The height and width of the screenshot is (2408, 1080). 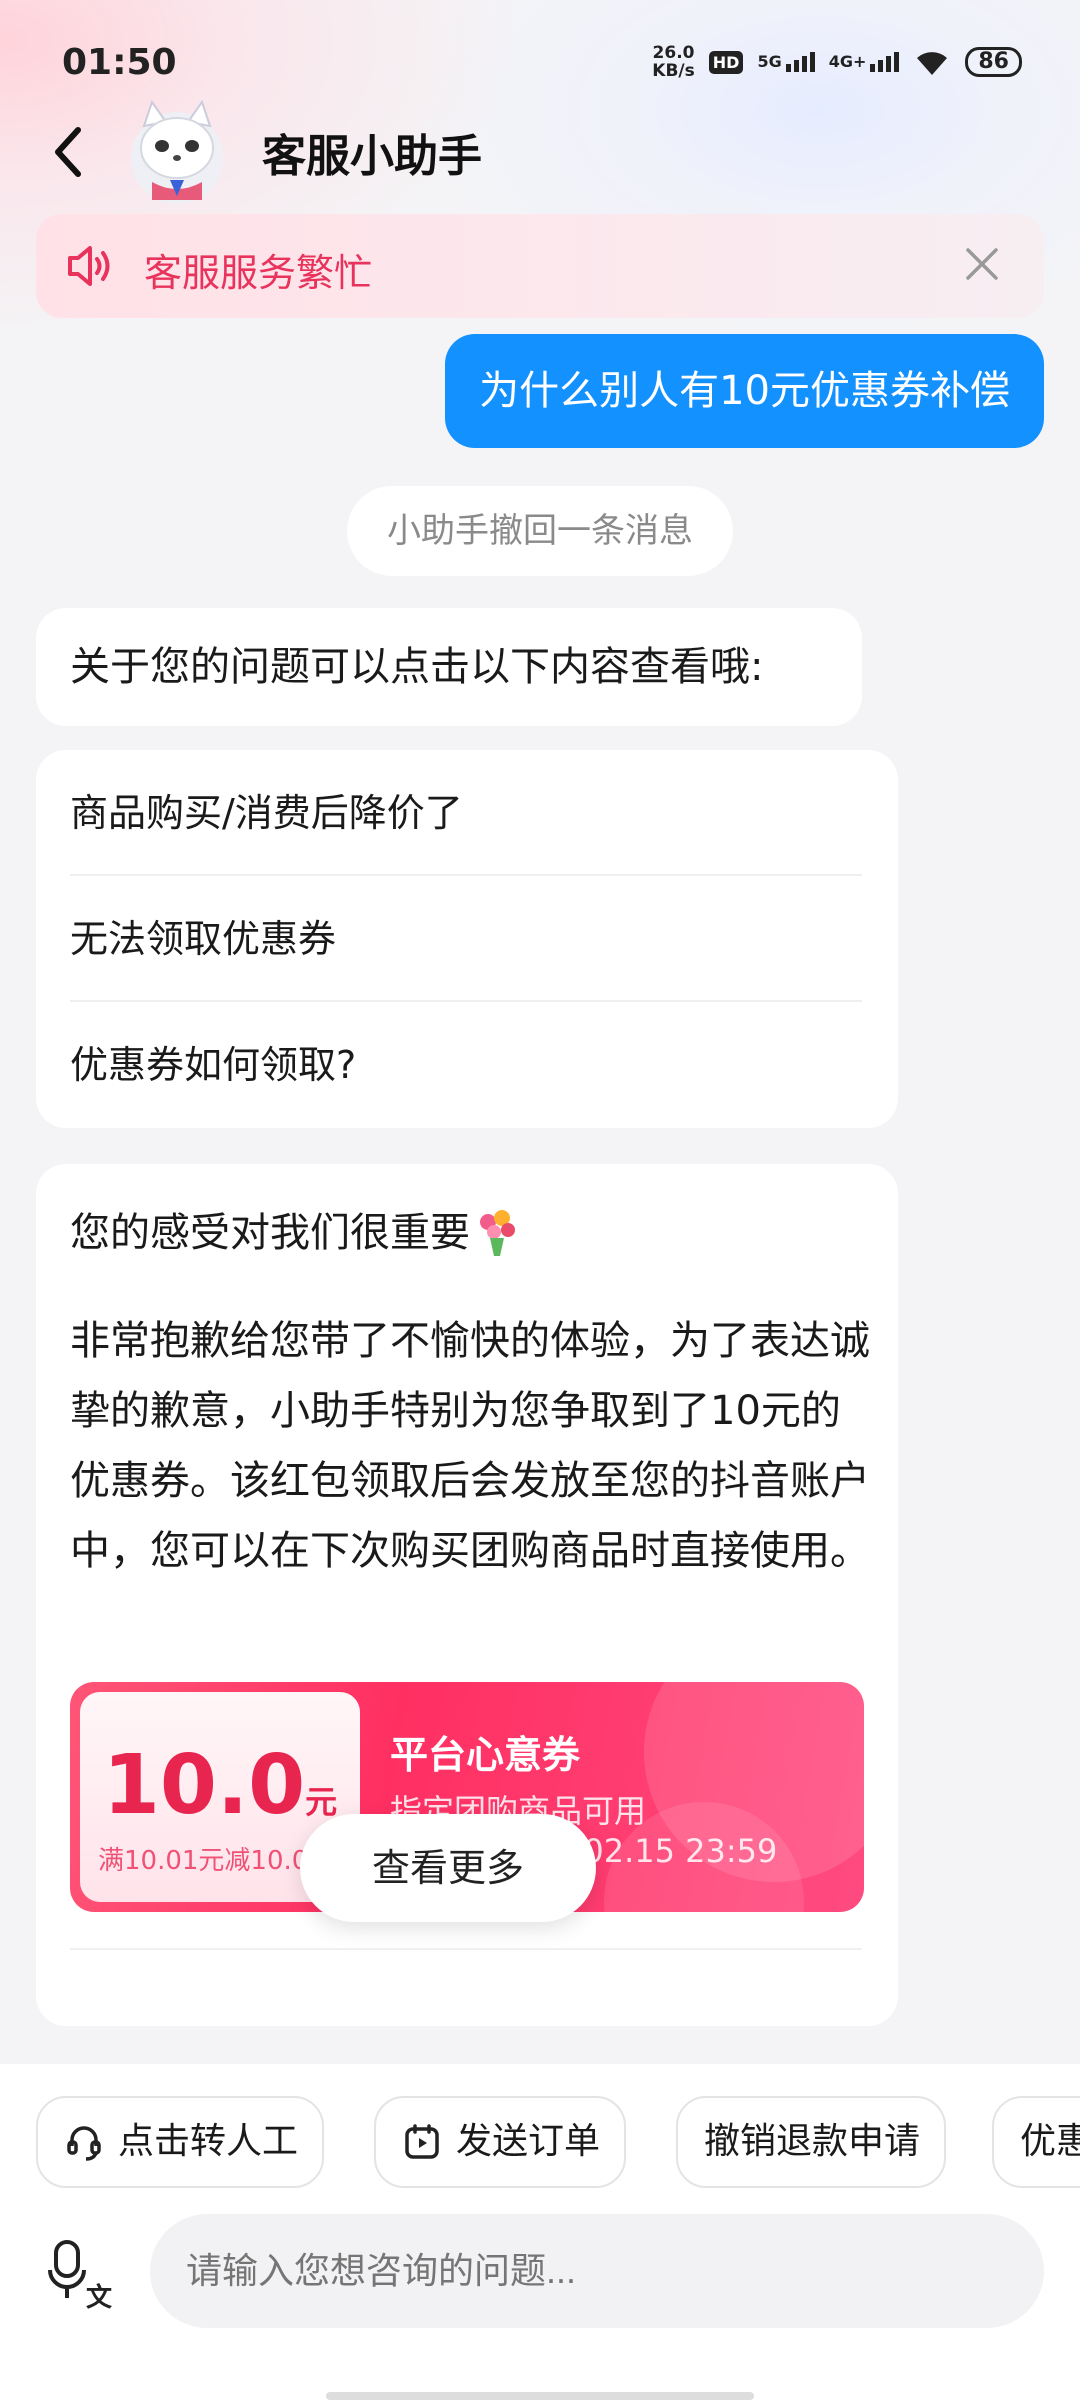 What do you see at coordinates (422, 2141) in the screenshot?
I see `order-icon` at bounding box center [422, 2141].